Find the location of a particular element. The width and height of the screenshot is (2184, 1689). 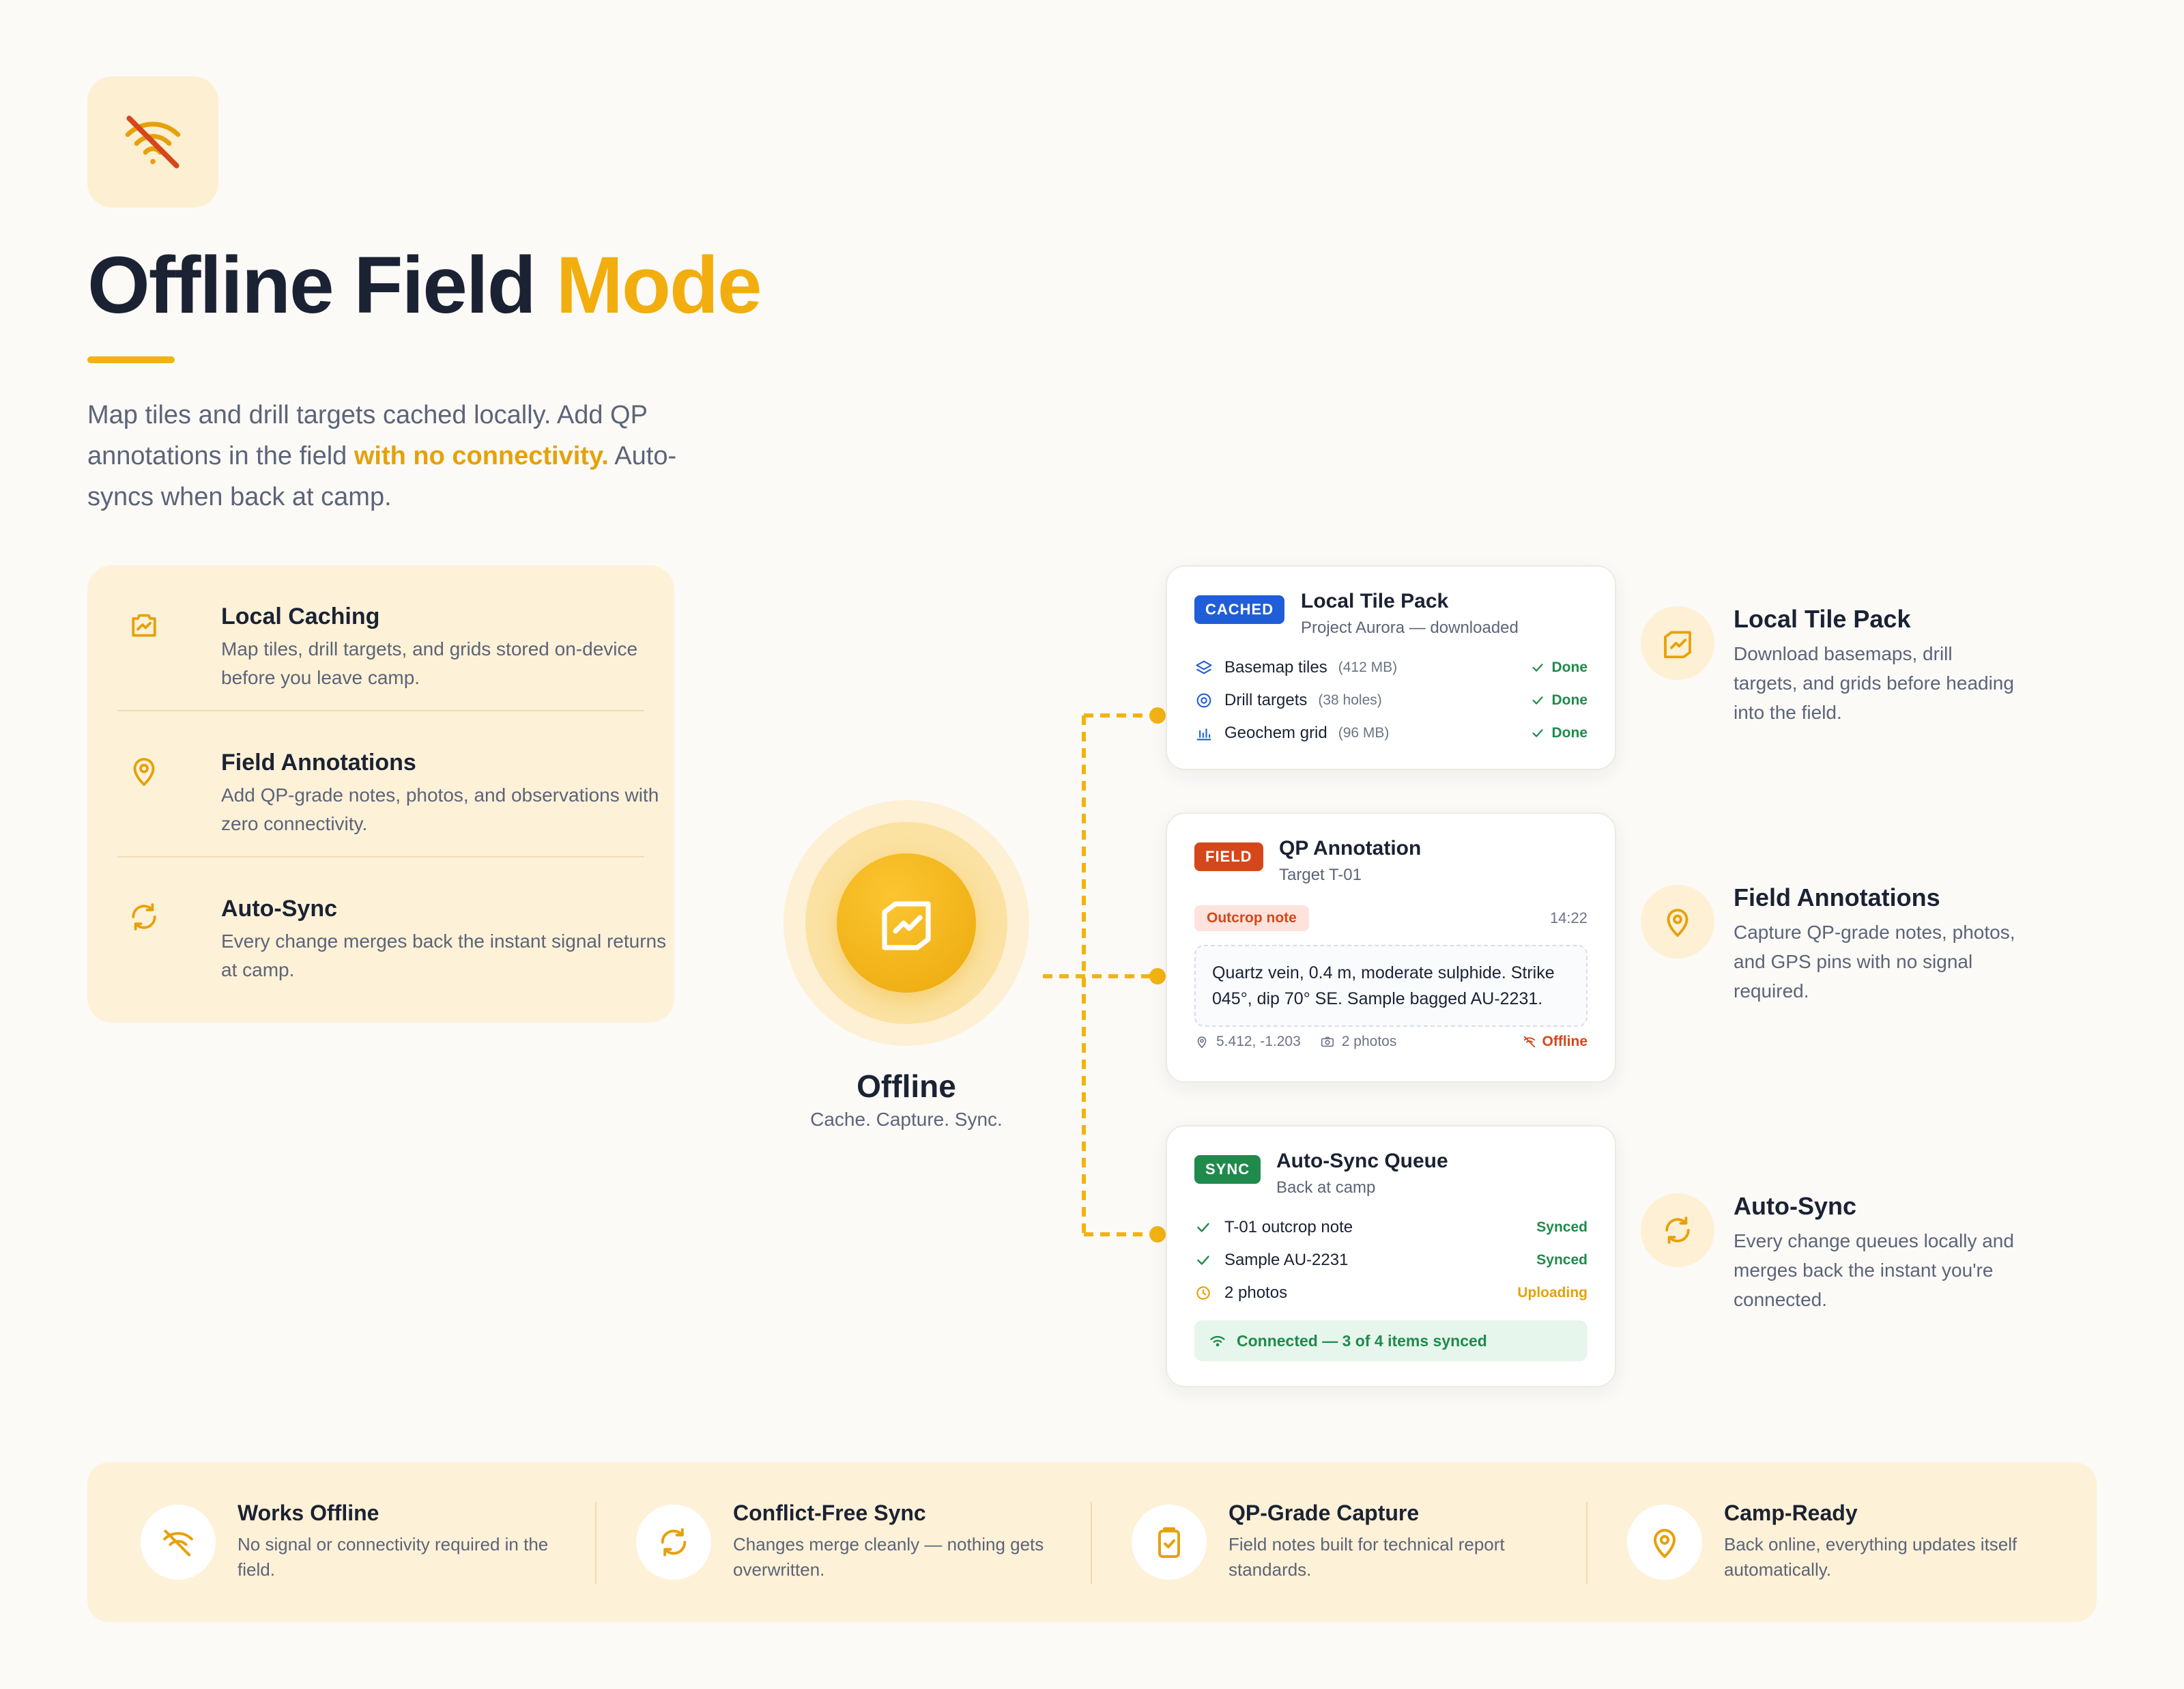

hub-circle is located at coordinates (906, 923).